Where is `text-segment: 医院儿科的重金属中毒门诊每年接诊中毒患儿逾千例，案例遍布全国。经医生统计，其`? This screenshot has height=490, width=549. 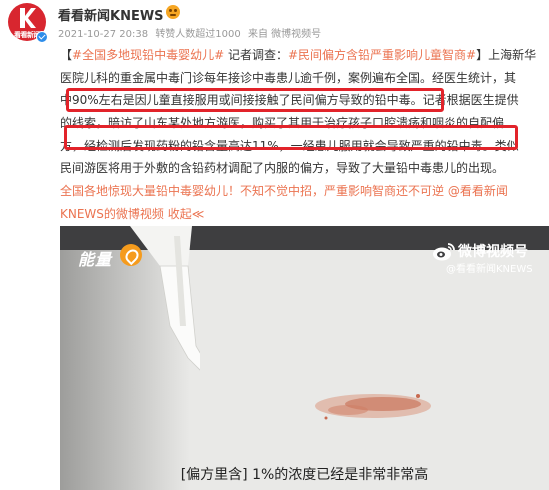 text-segment: 医院儿科的重金属中毒门诊每年接诊中毒患儿逾千例，案例遍布全国。经医生统计，其 is located at coordinates (288, 77).